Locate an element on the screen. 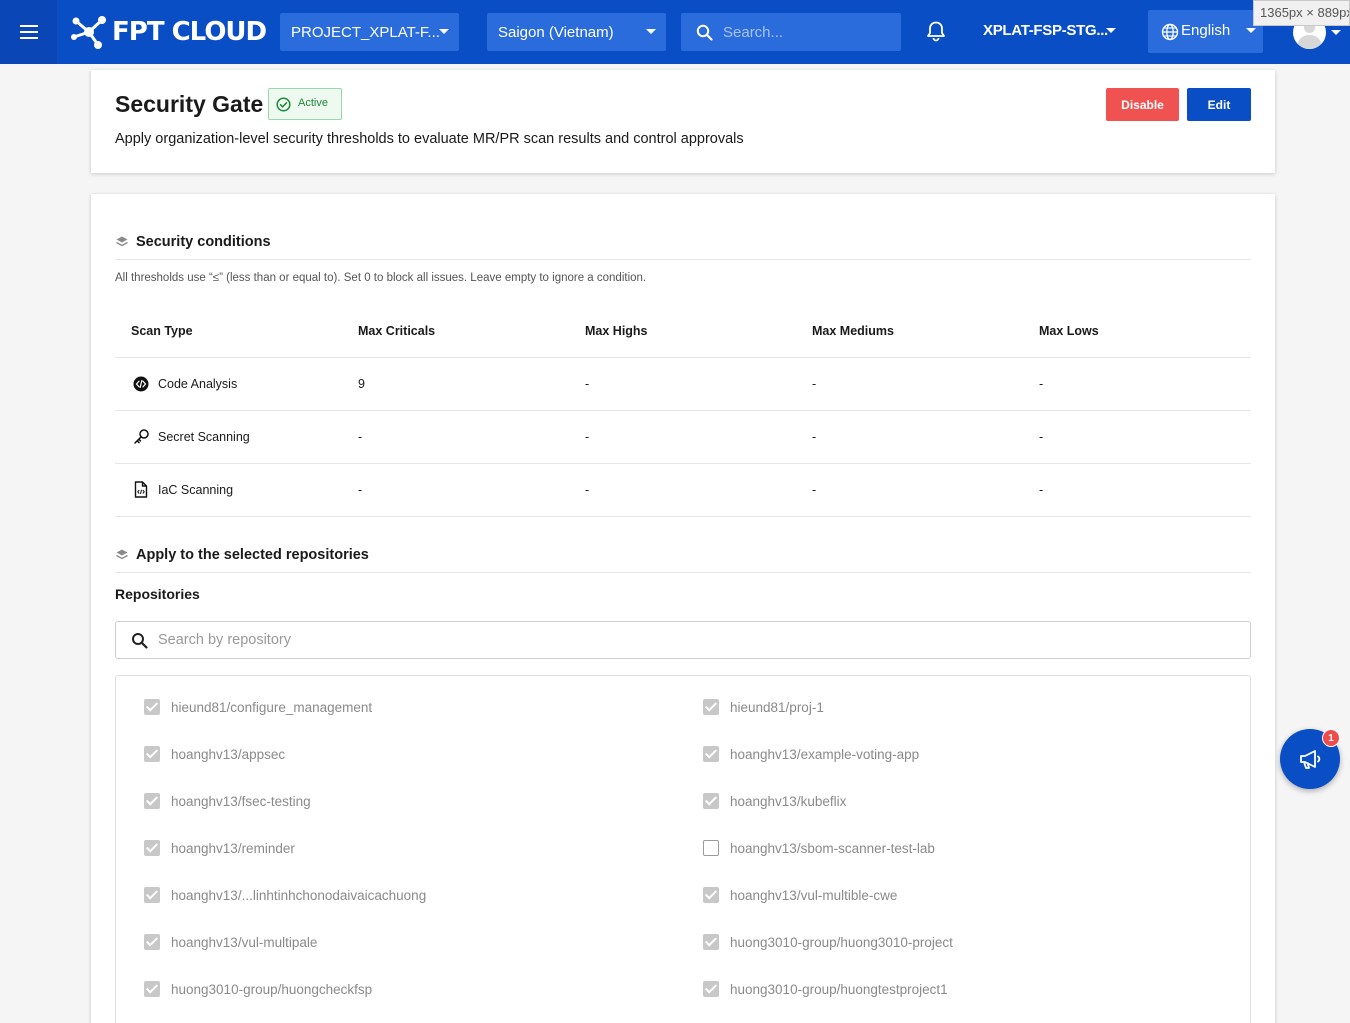 The height and width of the screenshot is (1023, 1350). apply-repositories-title: Apply to the selected repositories is located at coordinates (252, 555).